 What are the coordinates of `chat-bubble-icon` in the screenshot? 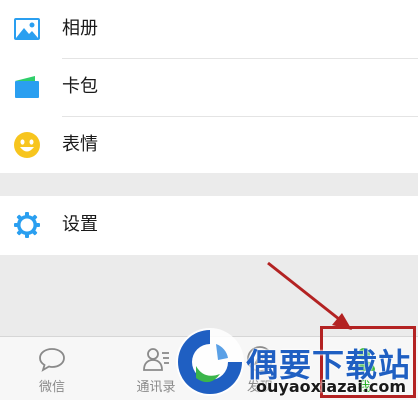 It's located at (52, 359).